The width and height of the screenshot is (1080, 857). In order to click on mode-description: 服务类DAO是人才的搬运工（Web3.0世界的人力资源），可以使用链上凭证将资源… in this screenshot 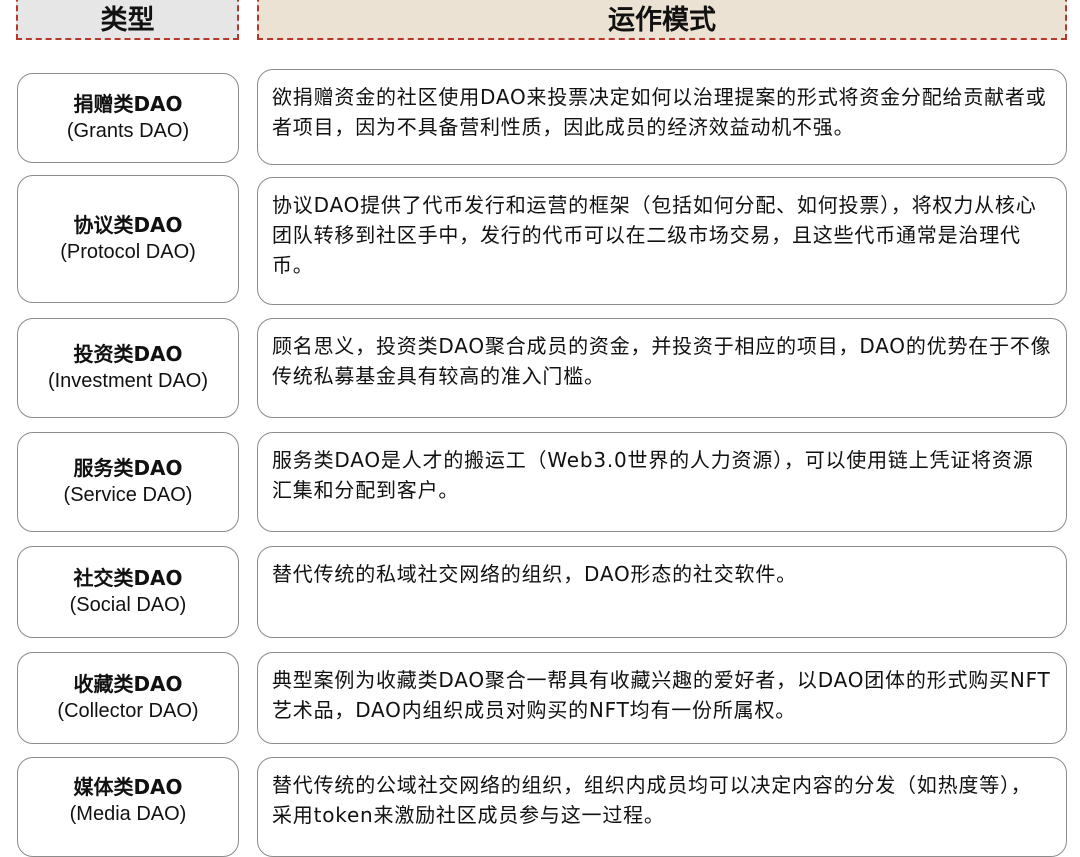, I will do `click(653, 475)`.